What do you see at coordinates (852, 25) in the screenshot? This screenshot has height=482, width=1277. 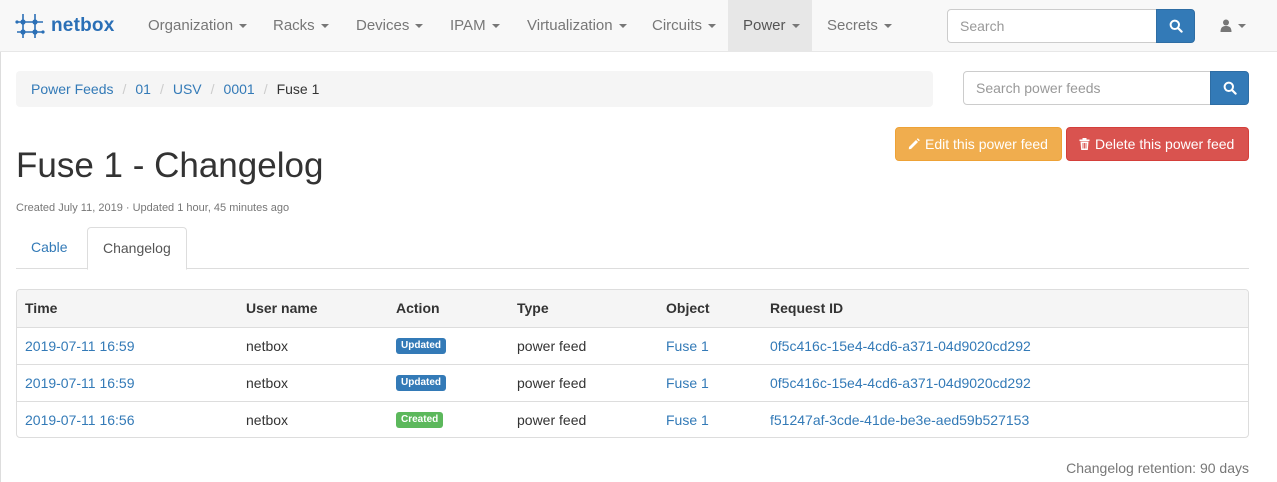 I see `nav-label: Secrets` at bounding box center [852, 25].